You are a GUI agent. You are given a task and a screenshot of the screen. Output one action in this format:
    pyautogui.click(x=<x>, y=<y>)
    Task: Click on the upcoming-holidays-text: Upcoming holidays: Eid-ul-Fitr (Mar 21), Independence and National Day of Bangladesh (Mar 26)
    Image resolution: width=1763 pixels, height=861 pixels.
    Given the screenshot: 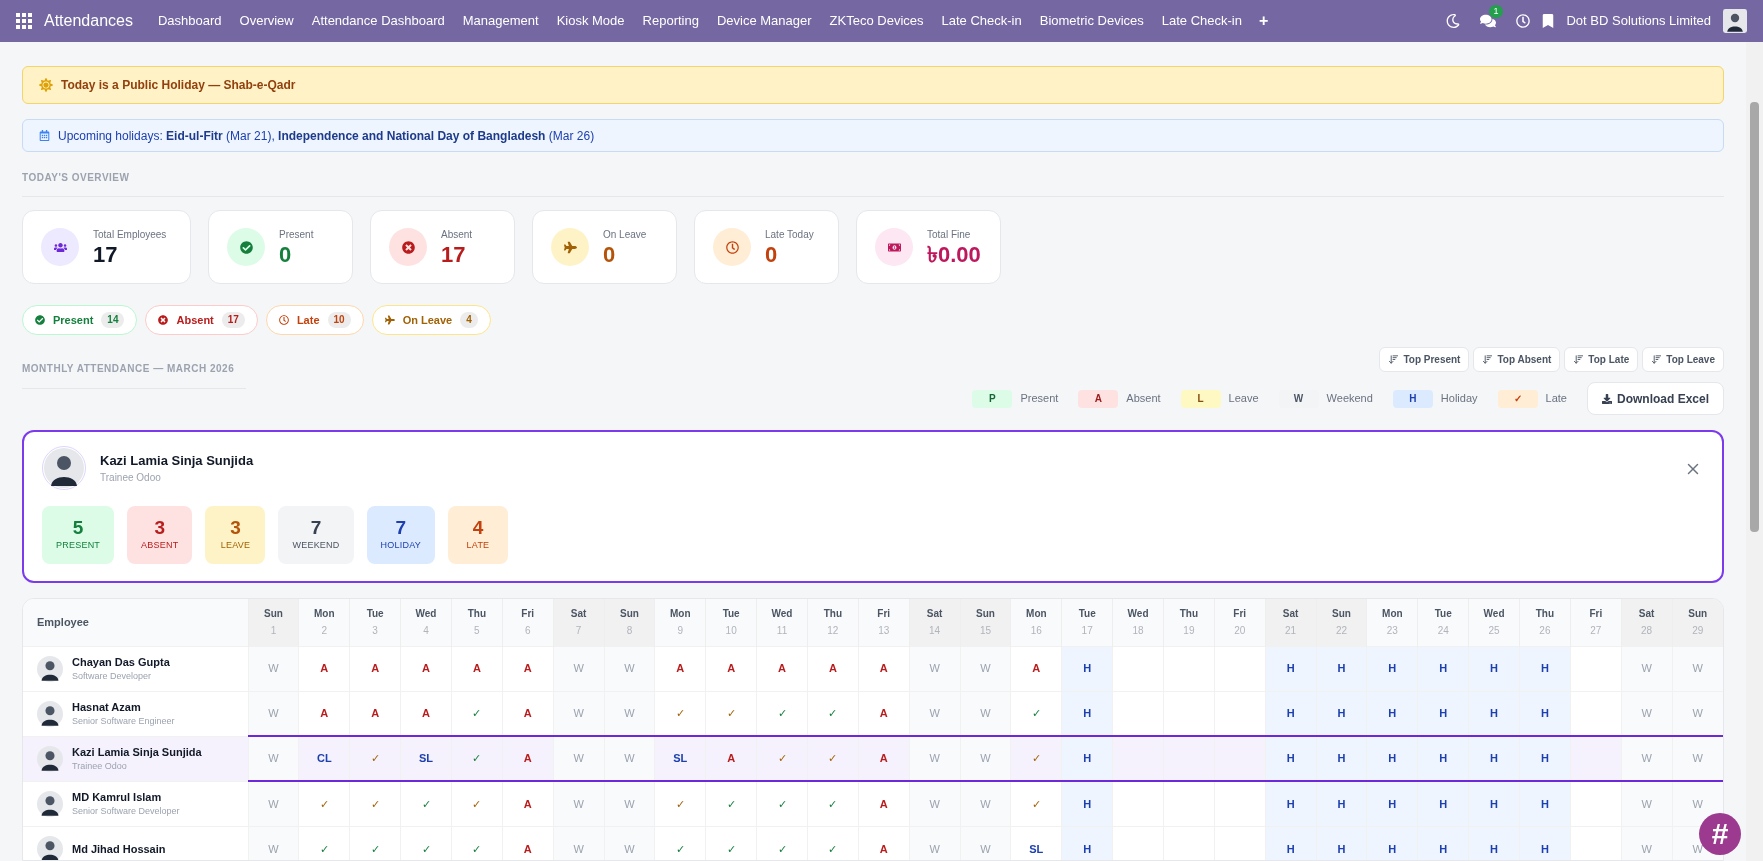 What is the action you would take?
    pyautogui.click(x=326, y=136)
    